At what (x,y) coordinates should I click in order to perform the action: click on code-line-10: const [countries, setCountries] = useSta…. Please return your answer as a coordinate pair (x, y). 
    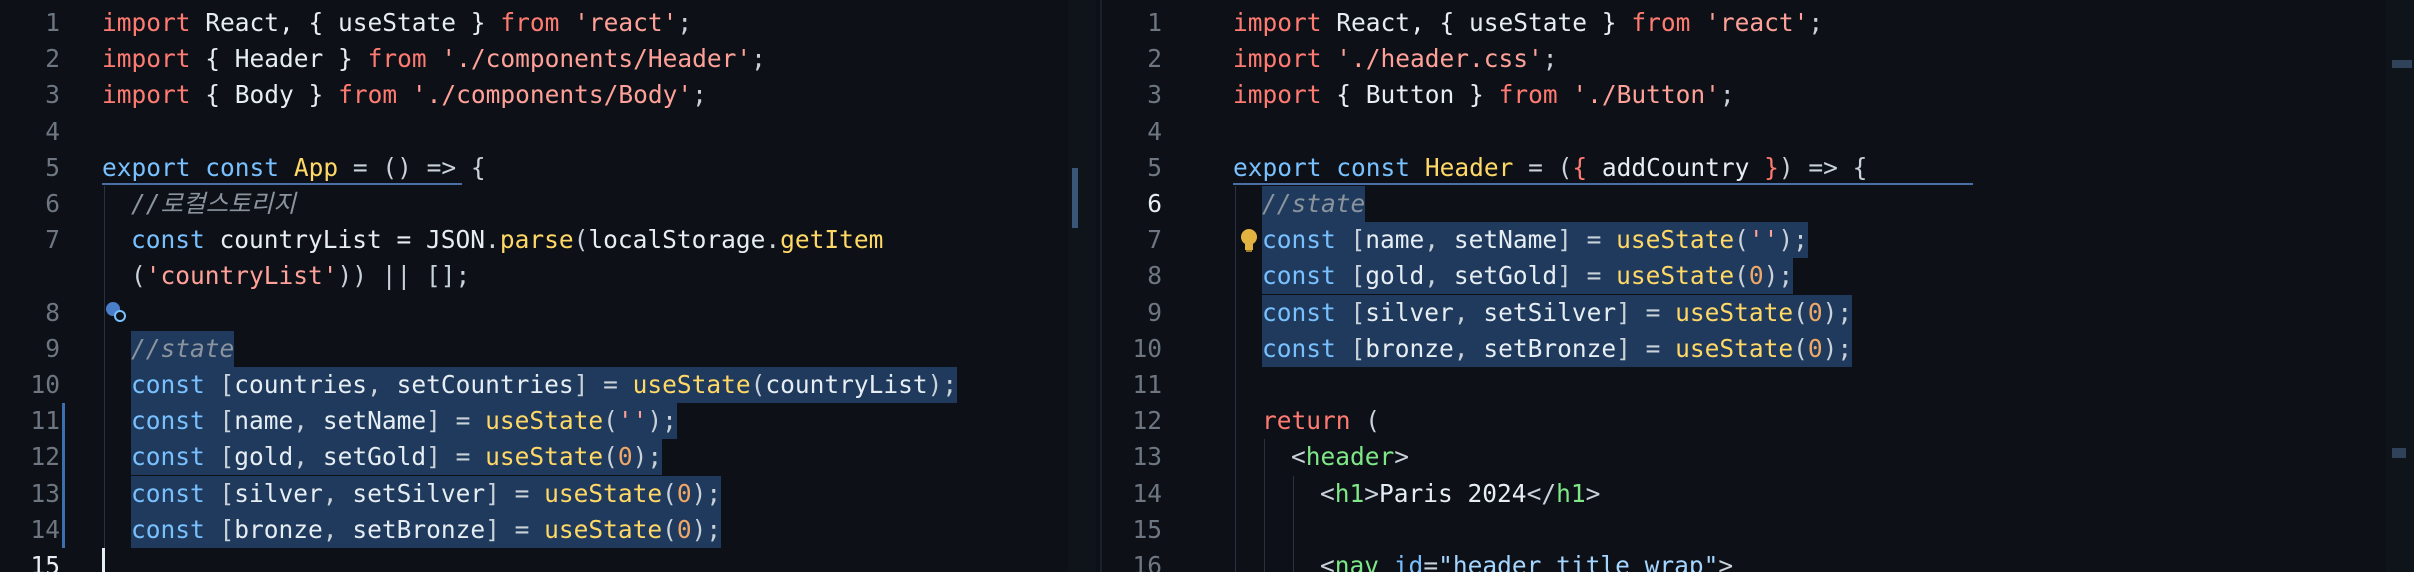
    Looking at the image, I should click on (544, 385).